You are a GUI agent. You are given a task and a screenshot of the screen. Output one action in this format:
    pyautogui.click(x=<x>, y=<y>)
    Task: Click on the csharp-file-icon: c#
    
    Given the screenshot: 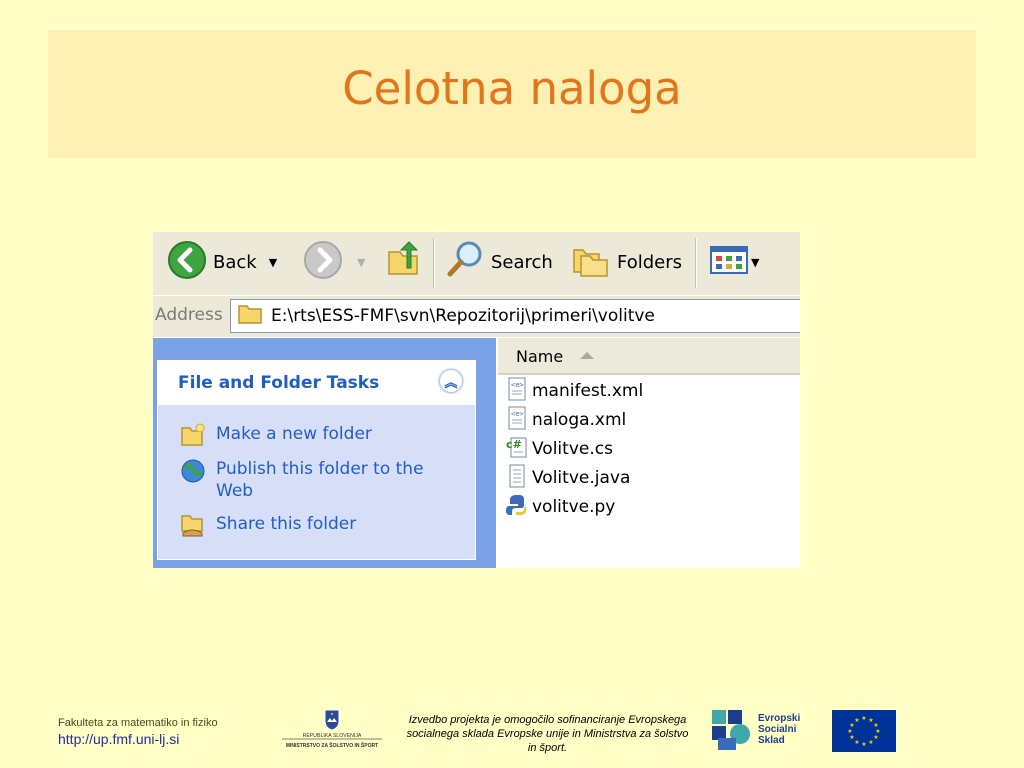 What is the action you would take?
    pyautogui.click(x=517, y=449)
    